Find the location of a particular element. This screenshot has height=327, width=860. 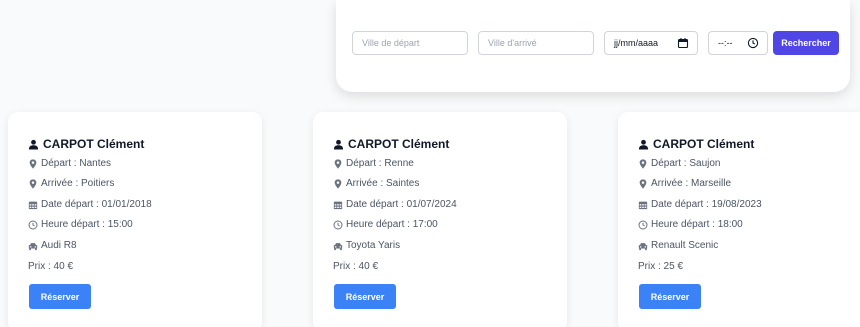

departure-row: Départ : Renne is located at coordinates (373, 163).